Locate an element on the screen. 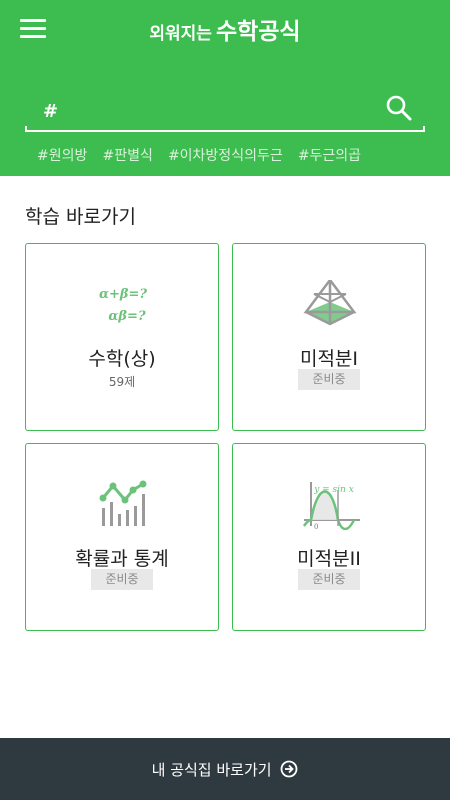 This screenshot has height=800, width=450. svg-text: y = sin x is located at coordinates (333, 490).